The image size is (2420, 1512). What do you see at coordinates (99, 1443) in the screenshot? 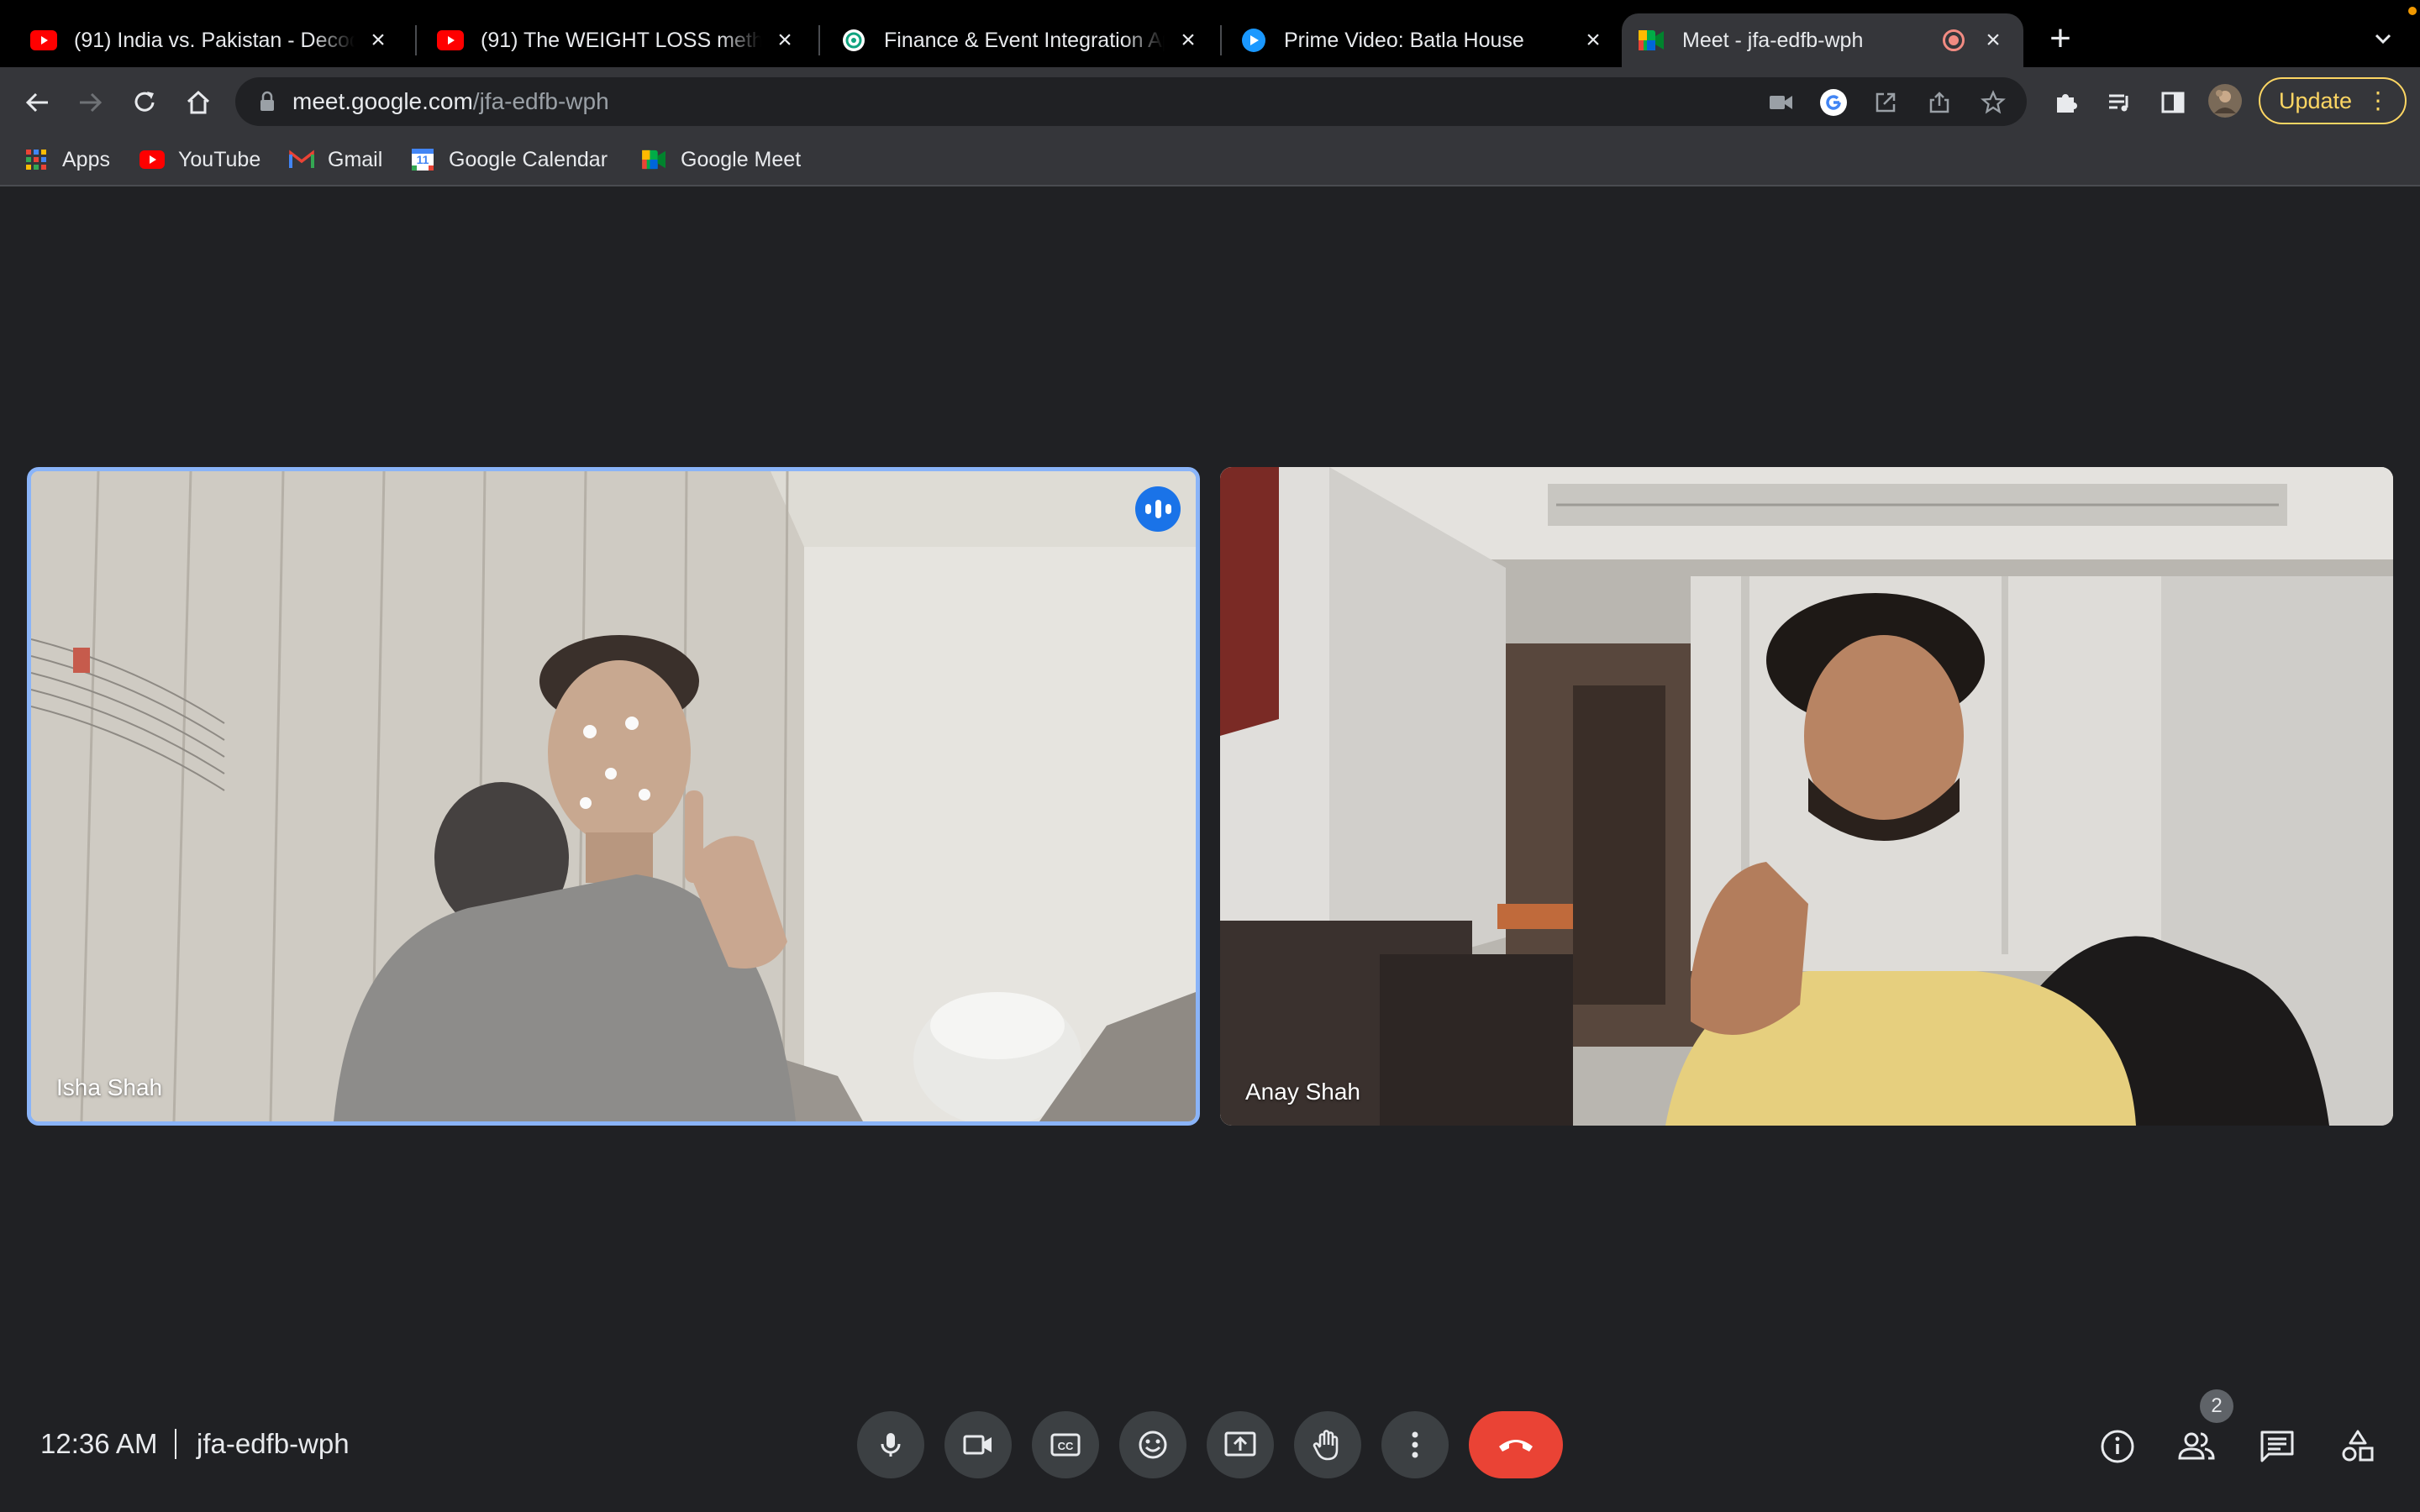
I see `meeting-clock: 12:36 AM` at bounding box center [99, 1443].